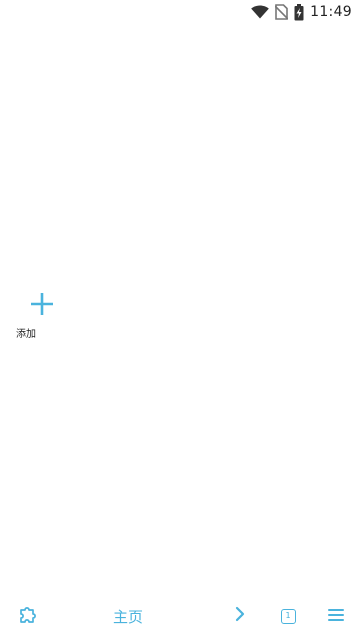 The height and width of the screenshot is (640, 360). Describe the element at coordinates (299, 12) in the screenshot. I see `battery-charging-icon` at that location.